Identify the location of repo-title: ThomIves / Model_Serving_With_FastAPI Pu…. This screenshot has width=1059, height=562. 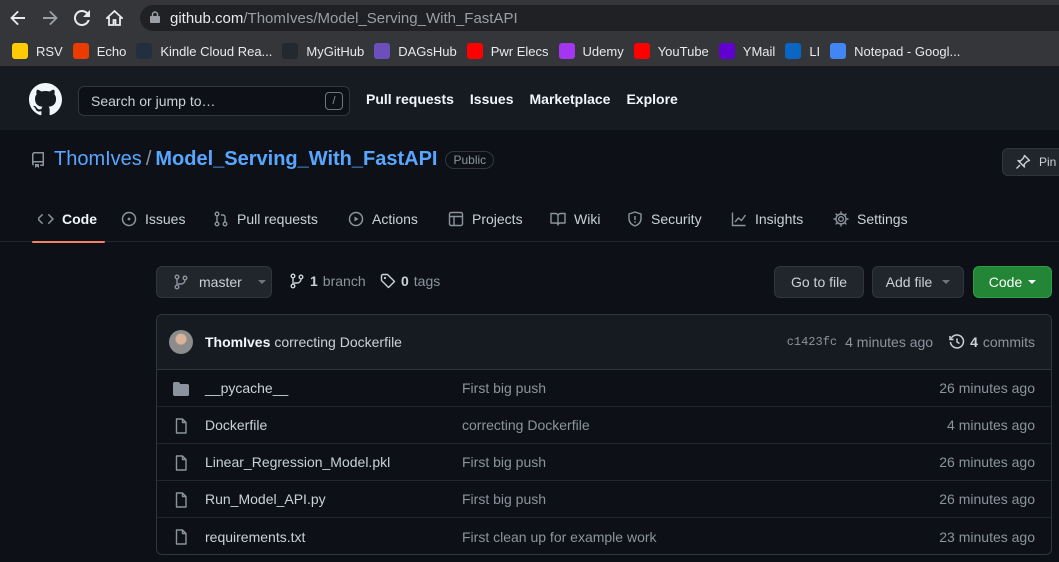
(262, 159).